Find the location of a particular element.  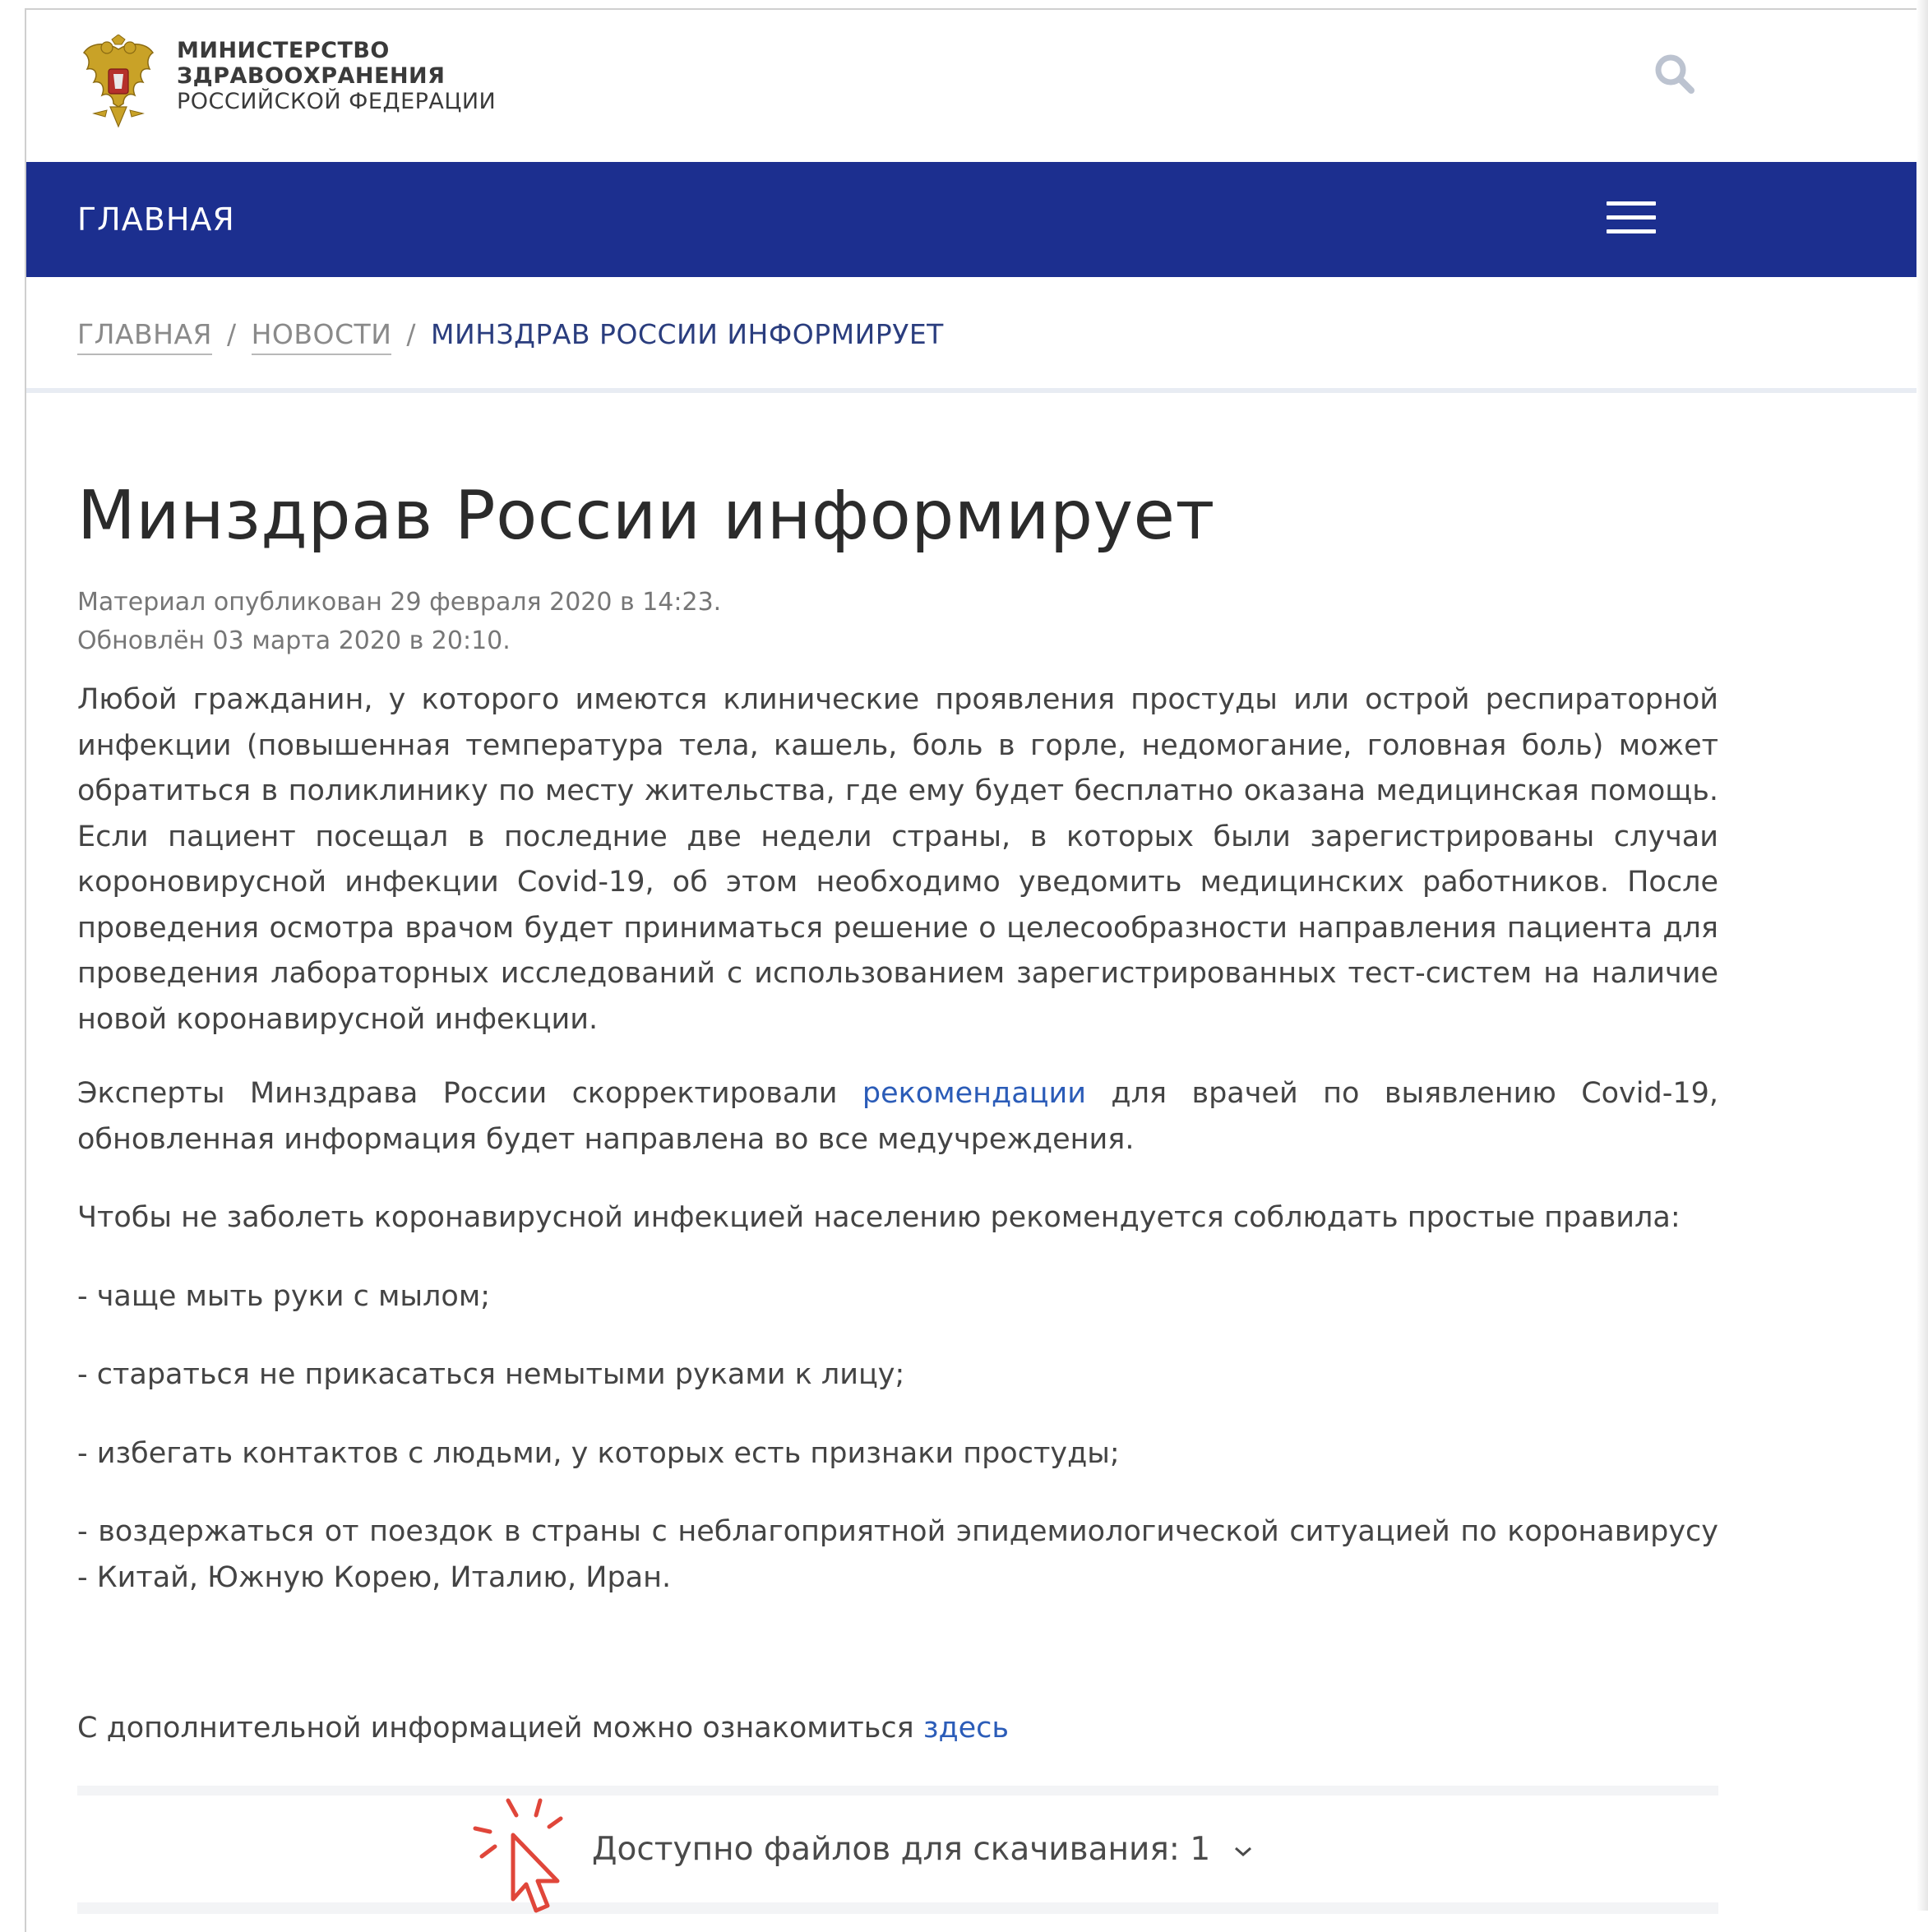

search-icon is located at coordinates (1674, 74).